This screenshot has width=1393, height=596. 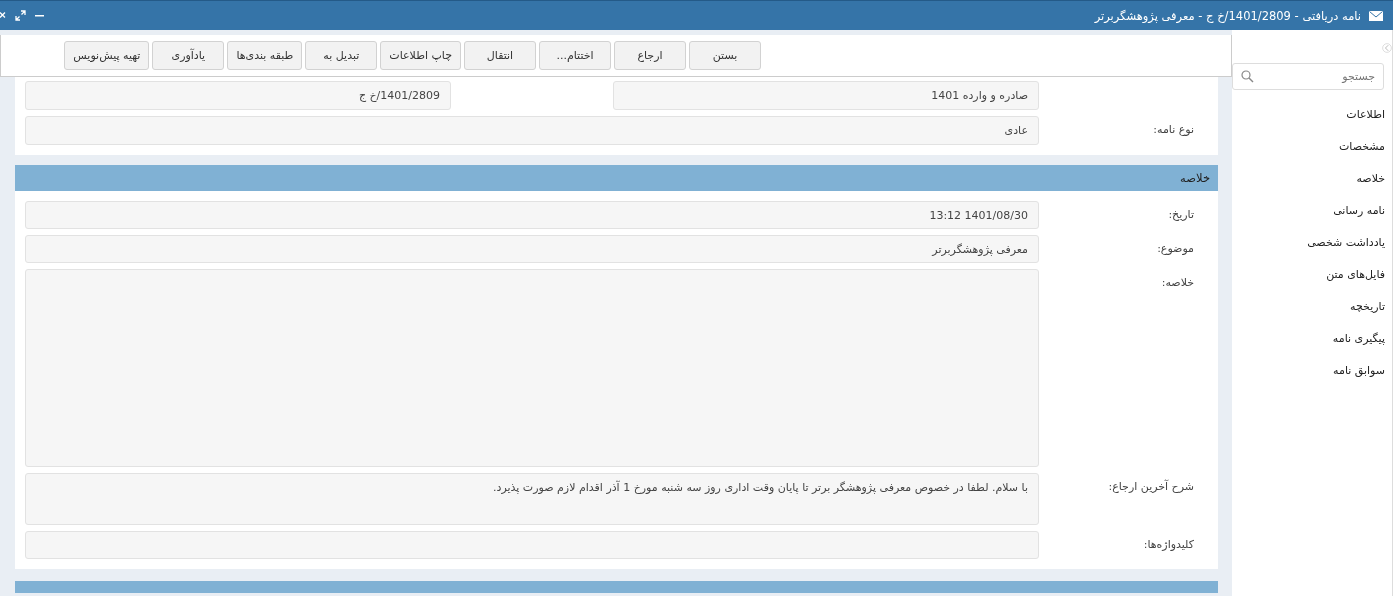 What do you see at coordinates (826, 95) in the screenshot?
I see `indicator-field: صادره و وارده 1401` at bounding box center [826, 95].